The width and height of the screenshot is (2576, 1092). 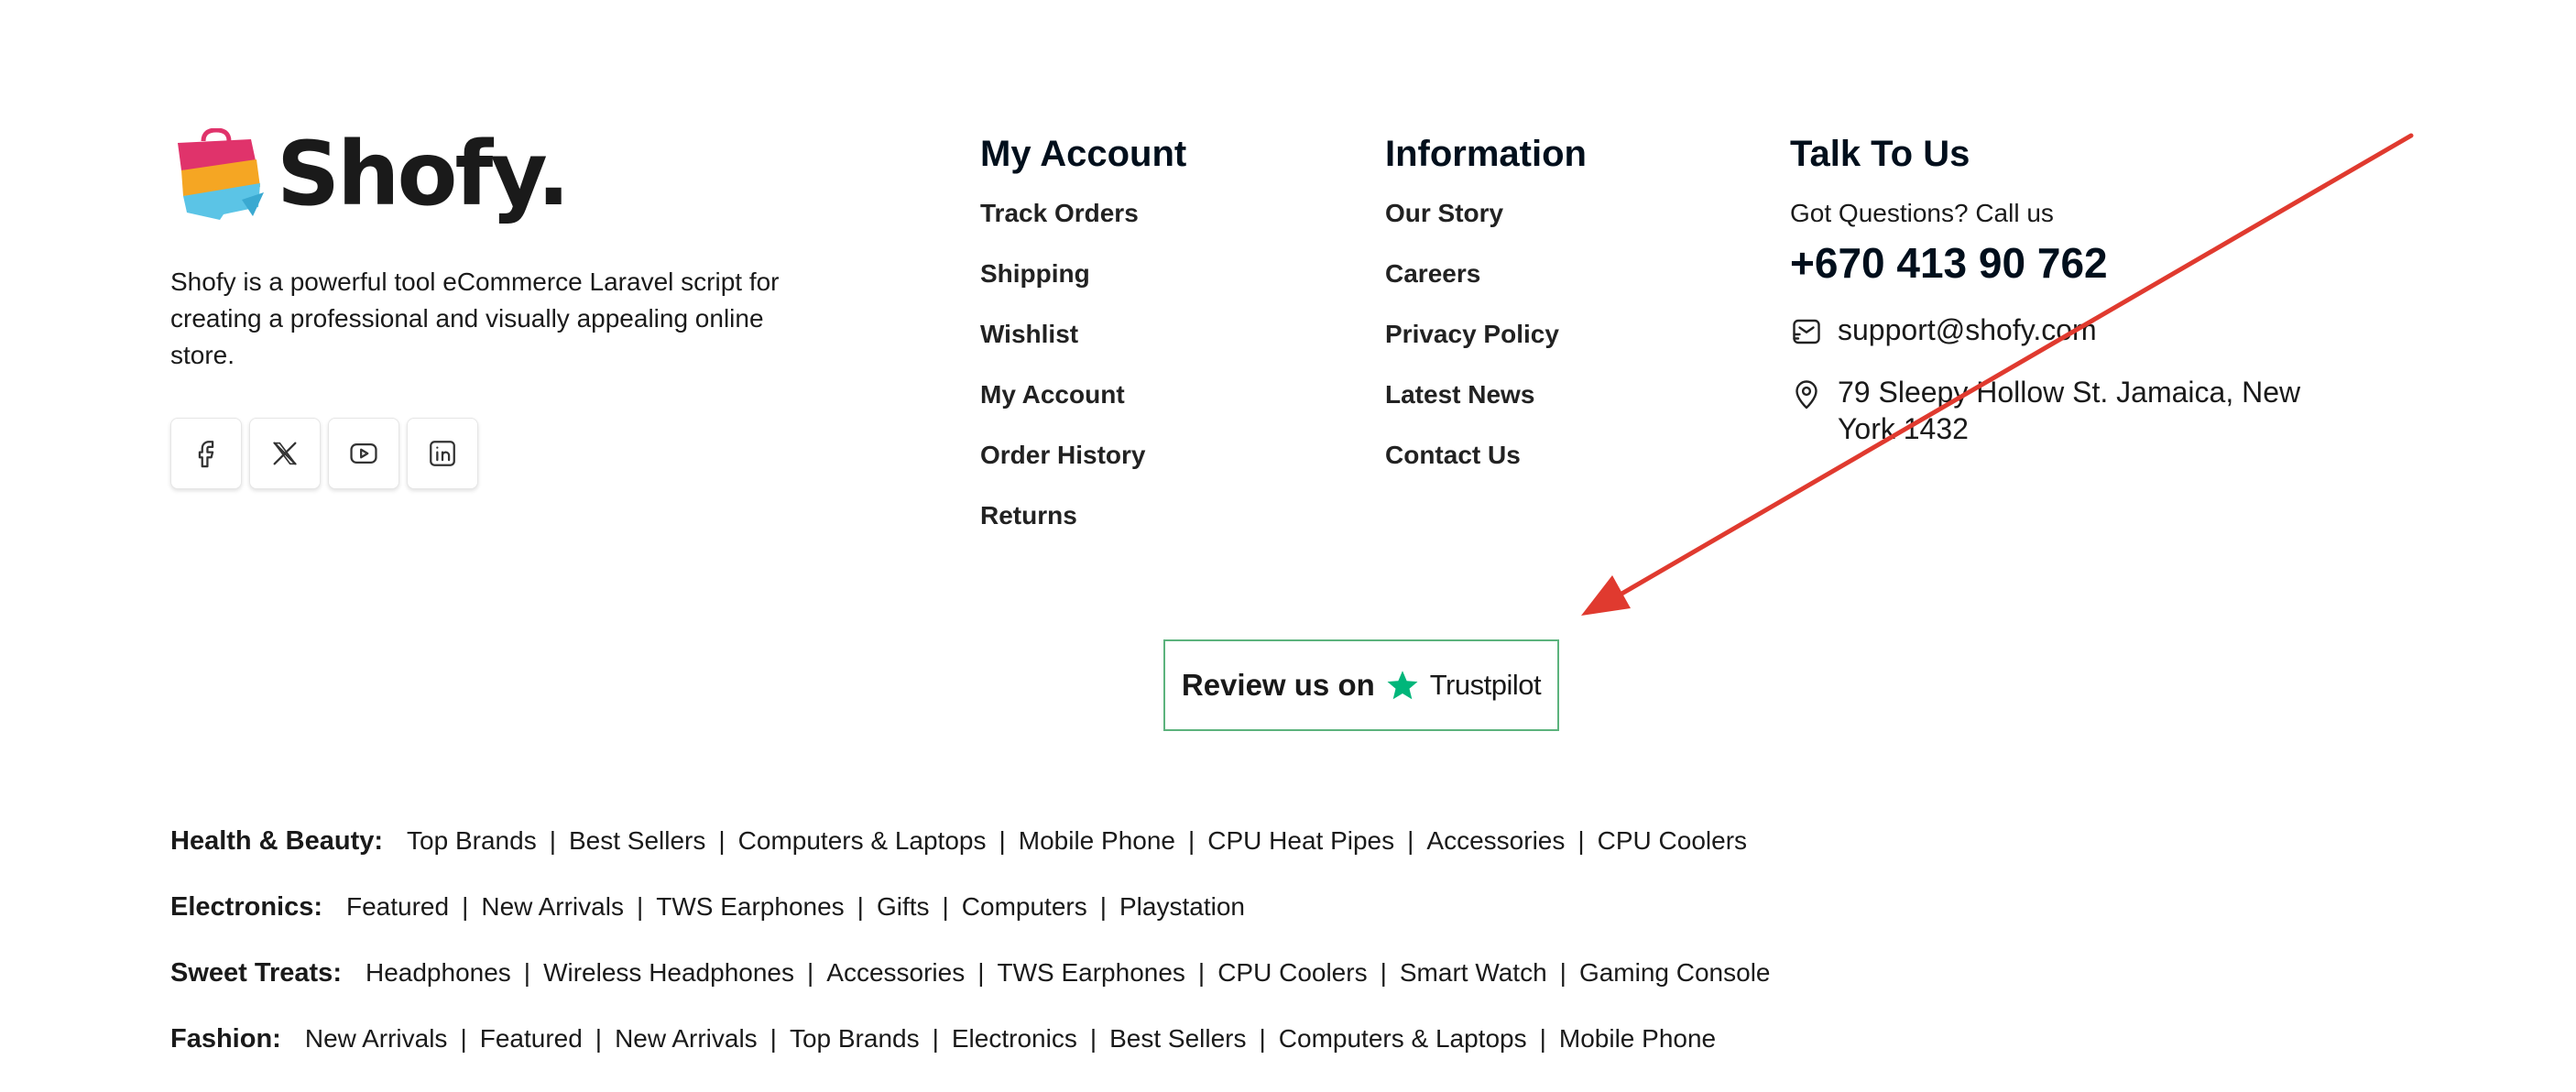 I want to click on link-shipping: Shipping, so click(x=1083, y=288).